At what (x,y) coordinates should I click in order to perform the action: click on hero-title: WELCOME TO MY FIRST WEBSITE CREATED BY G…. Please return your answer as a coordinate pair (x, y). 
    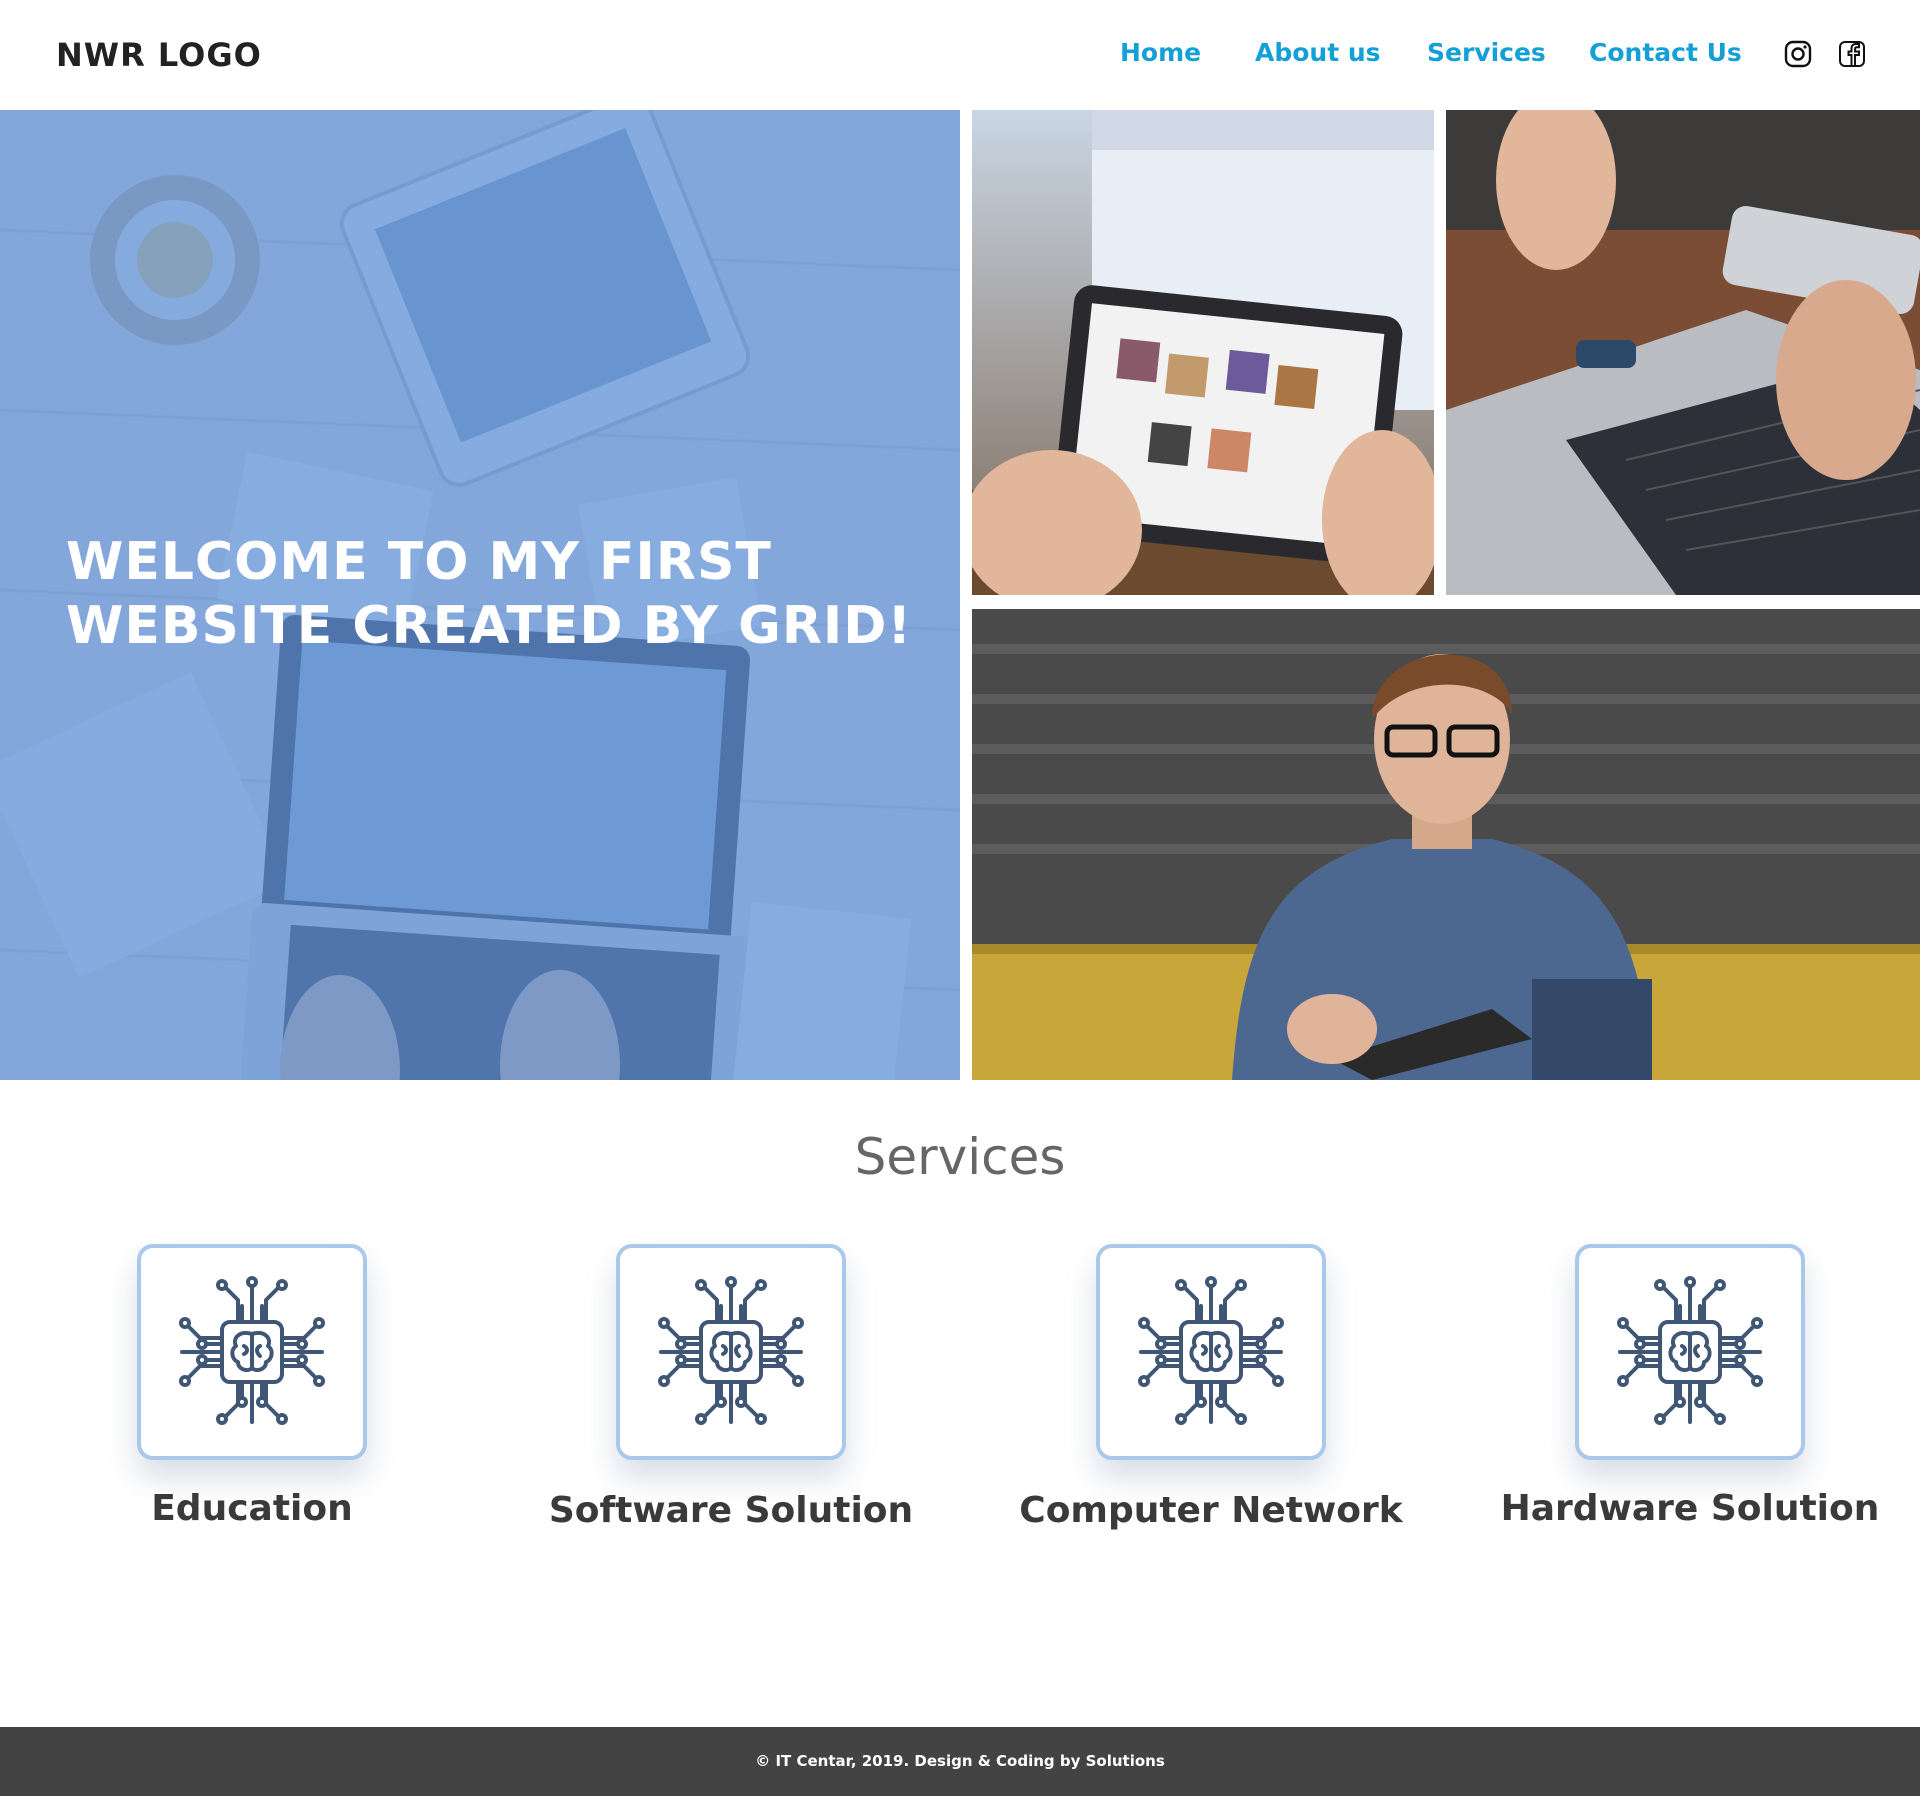
    Looking at the image, I should click on (489, 594).